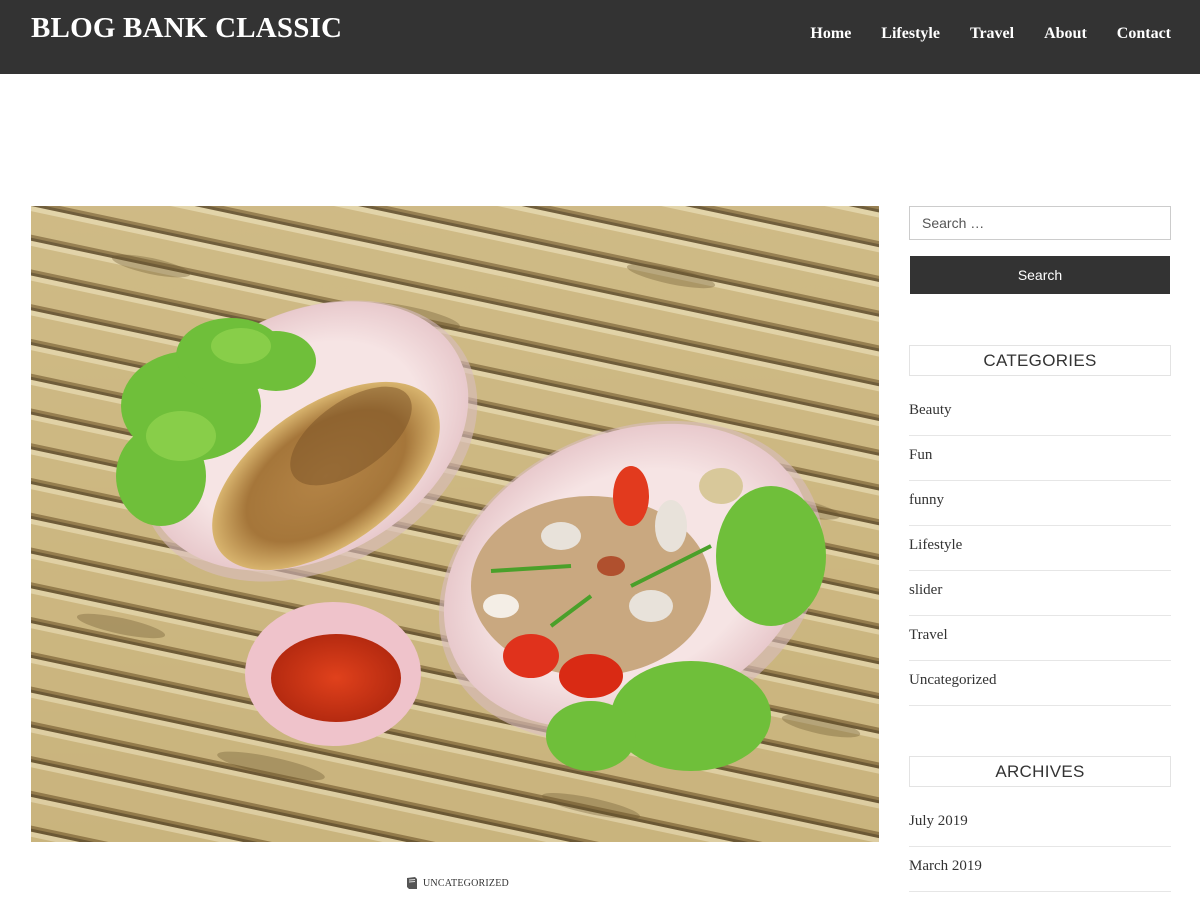 The height and width of the screenshot is (900, 1200). I want to click on post-category-link: UNCATEGORIZED, so click(466, 883).